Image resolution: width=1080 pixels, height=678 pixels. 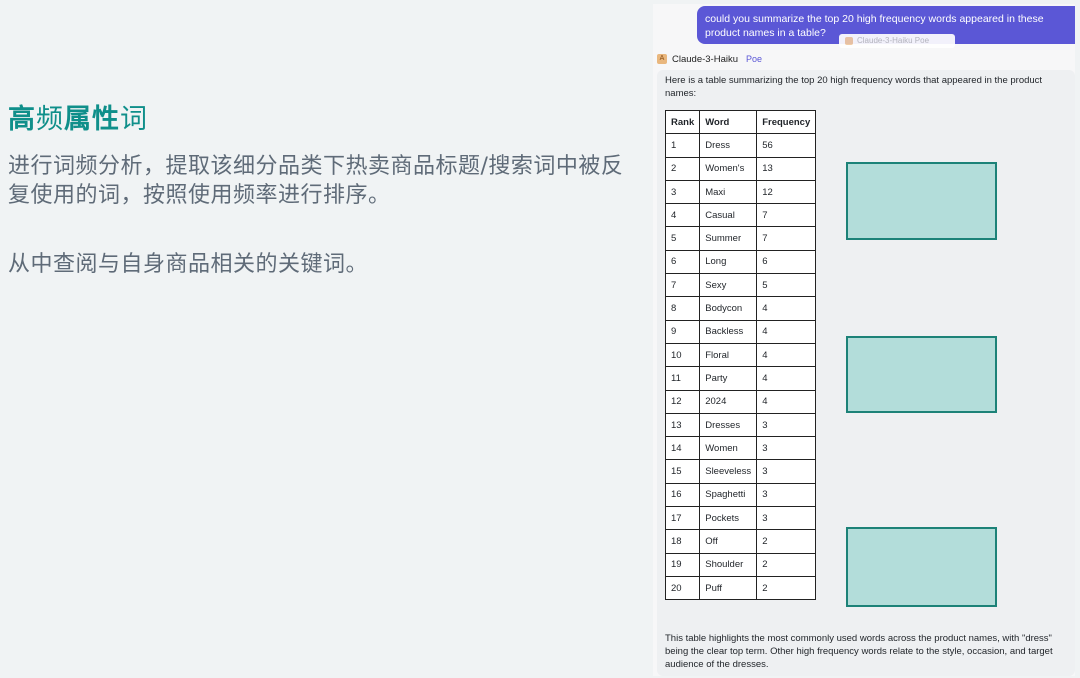 What do you see at coordinates (682, 238) in the screenshot?
I see `rank-cell: 5` at bounding box center [682, 238].